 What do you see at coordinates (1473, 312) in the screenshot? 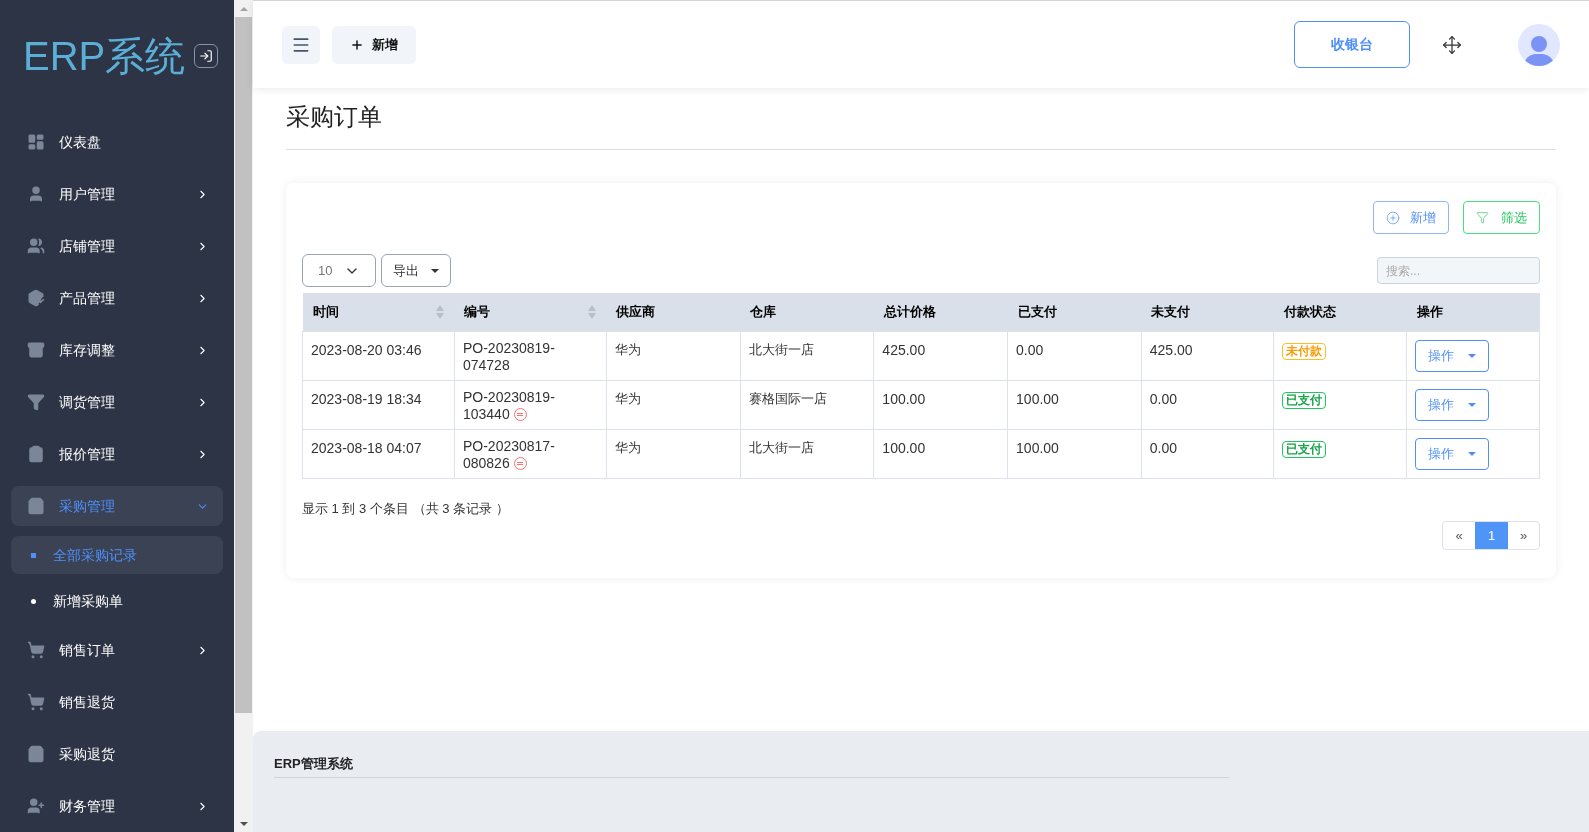
I see `column-header: 操作` at bounding box center [1473, 312].